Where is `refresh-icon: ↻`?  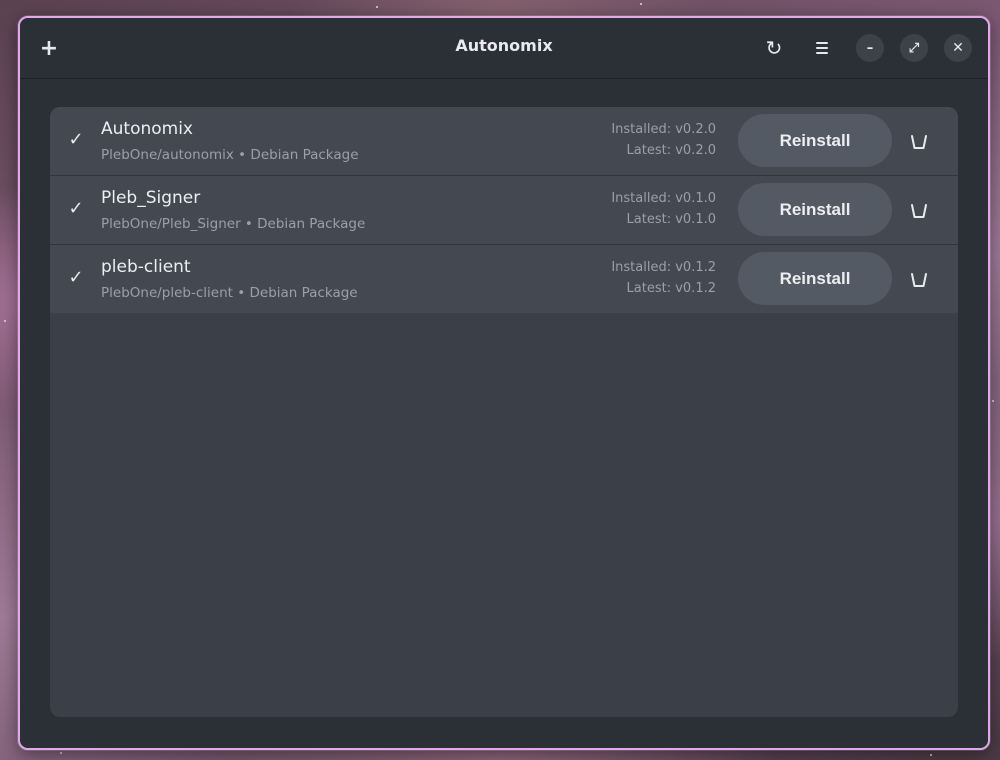
refresh-icon: ↻ is located at coordinates (774, 48).